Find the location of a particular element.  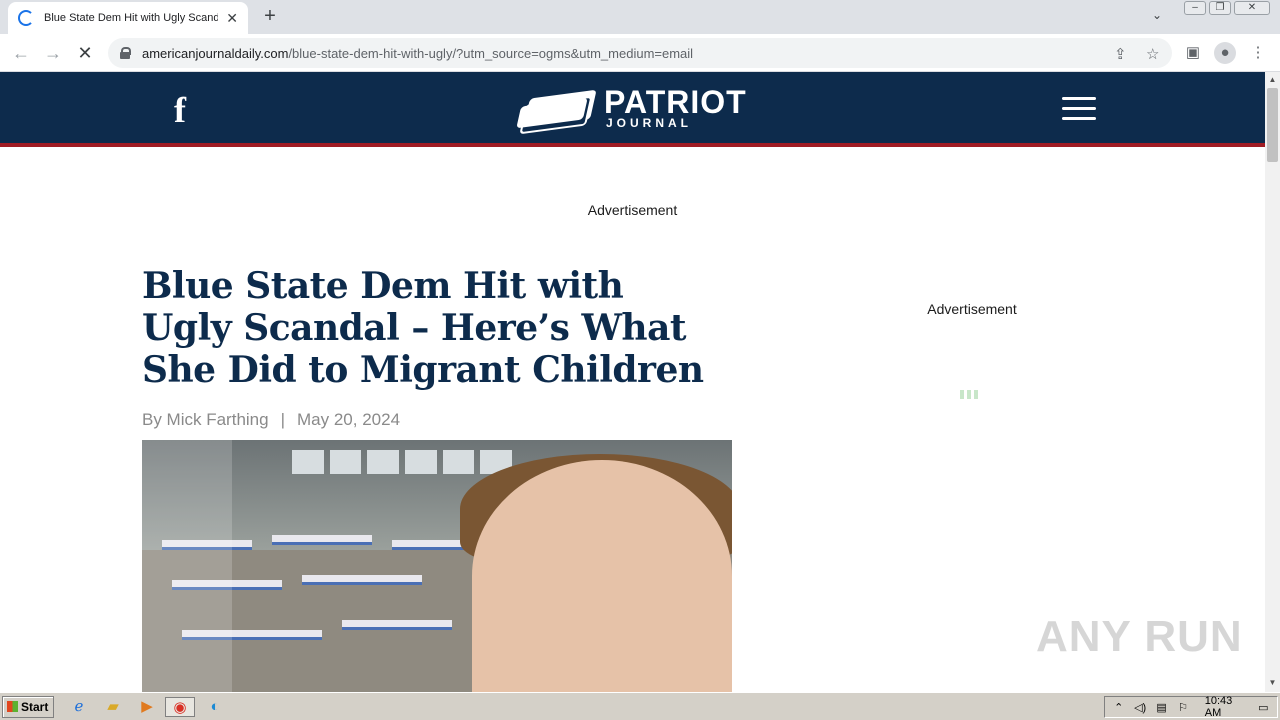

loading-spinner-icon is located at coordinates (26, 18).